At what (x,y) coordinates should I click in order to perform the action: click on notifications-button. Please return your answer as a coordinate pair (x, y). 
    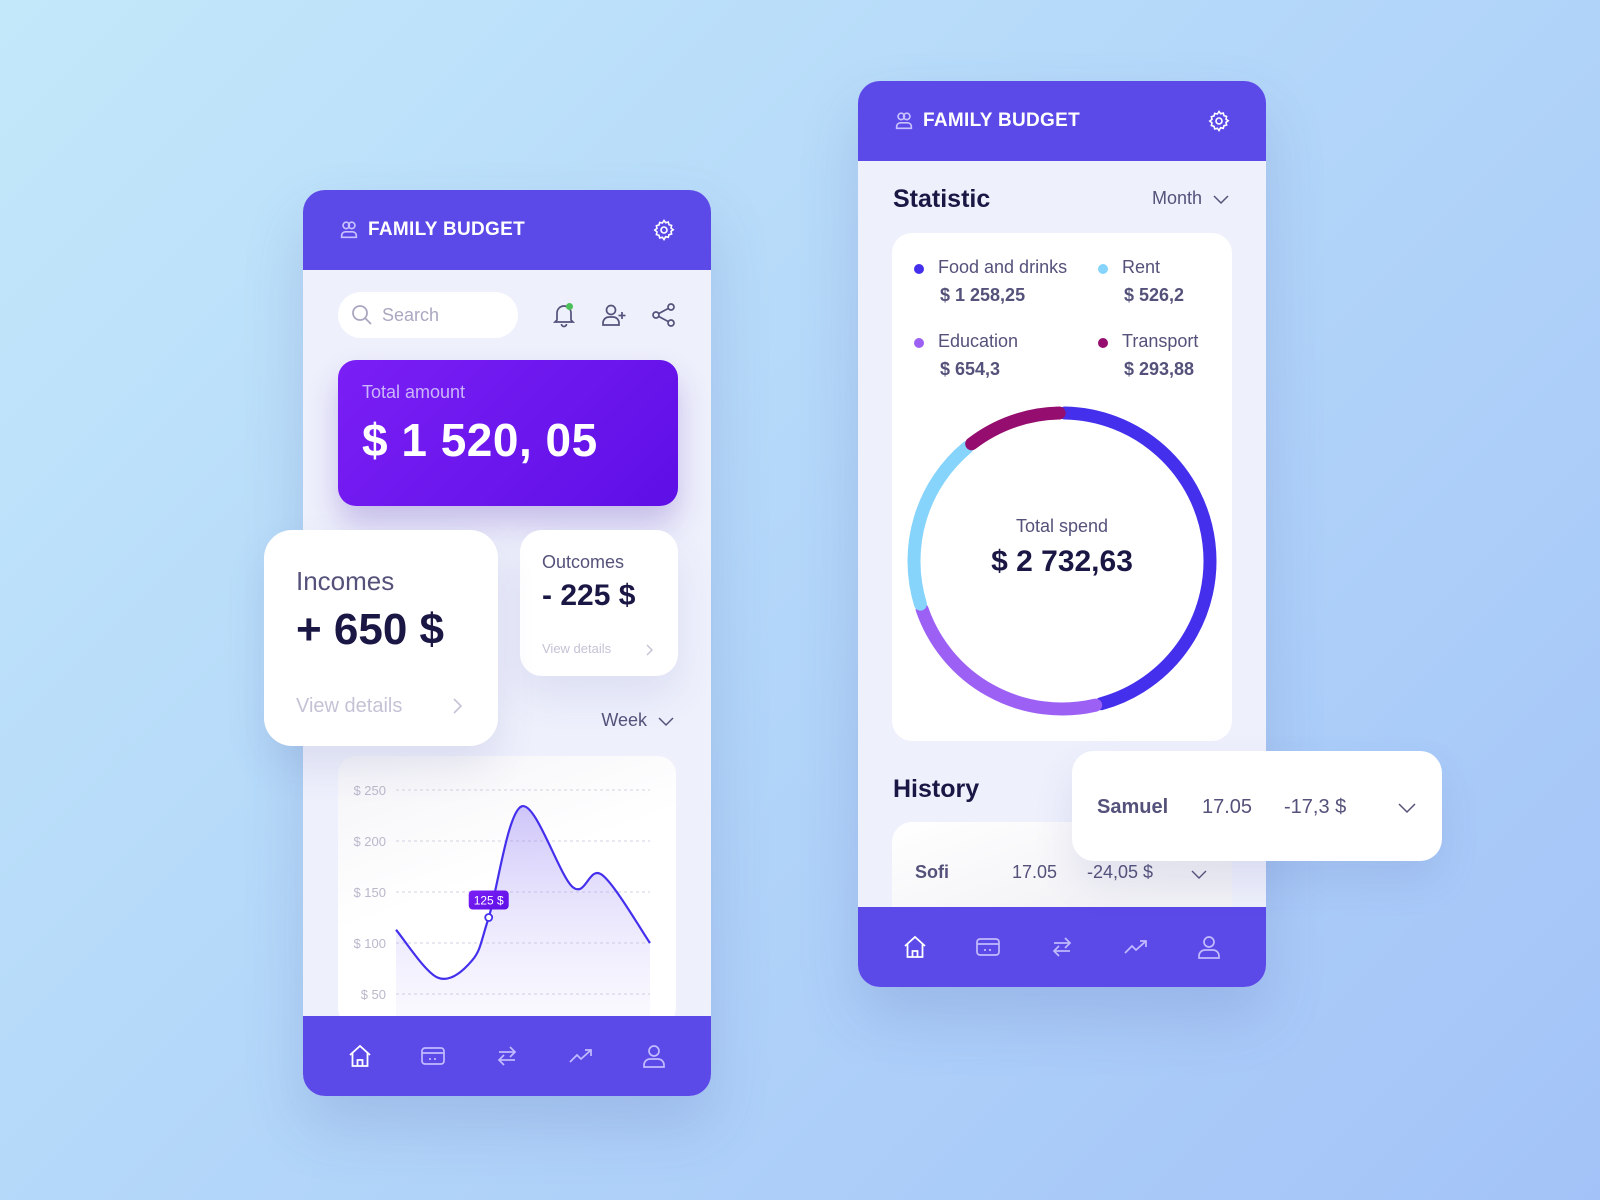
    Looking at the image, I should click on (564, 315).